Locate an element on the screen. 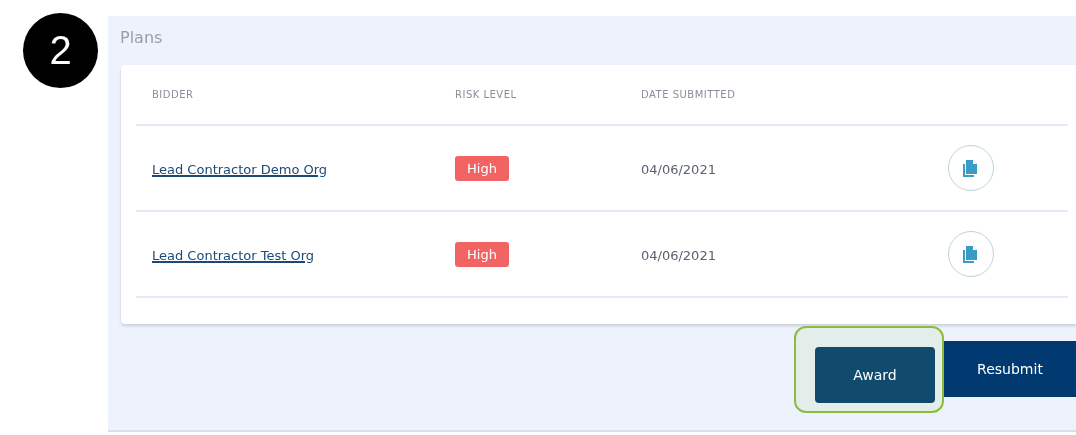 Image resolution: width=1076 pixels, height=435 pixels. column-header: DATE SUBMITTED is located at coordinates (689, 94).